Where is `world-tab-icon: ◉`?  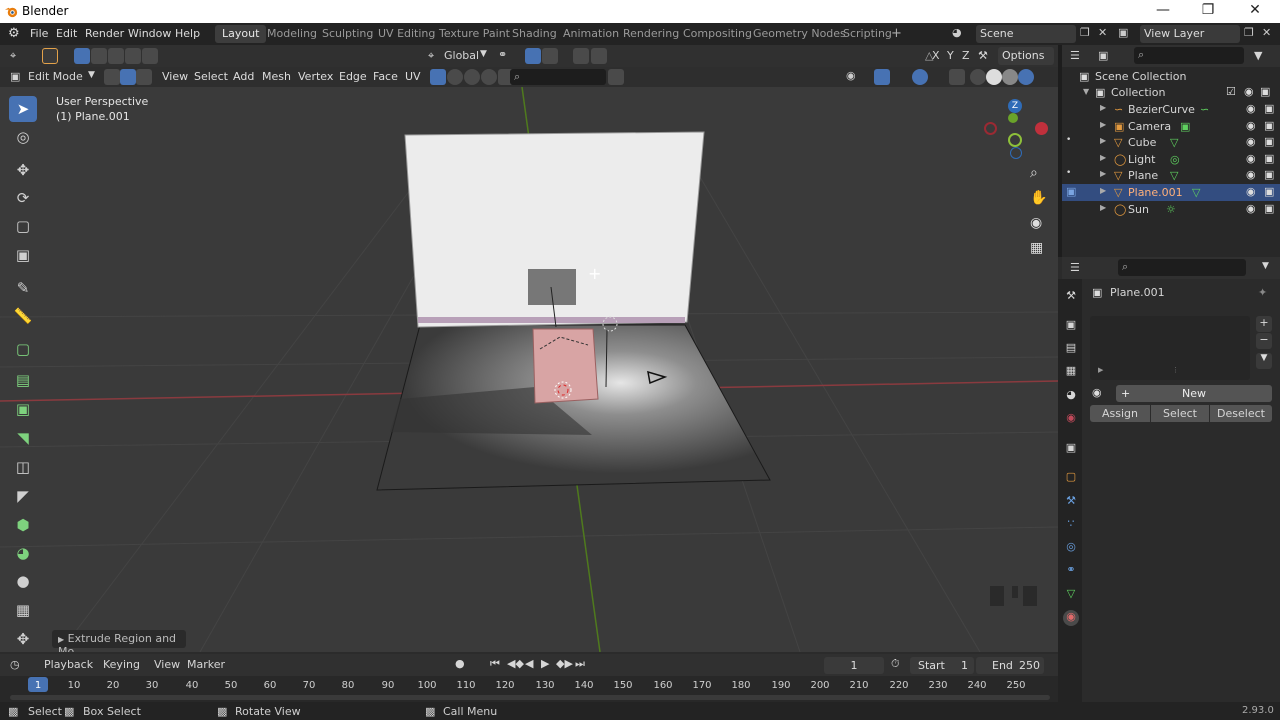 world-tab-icon: ◉ is located at coordinates (1071, 419).